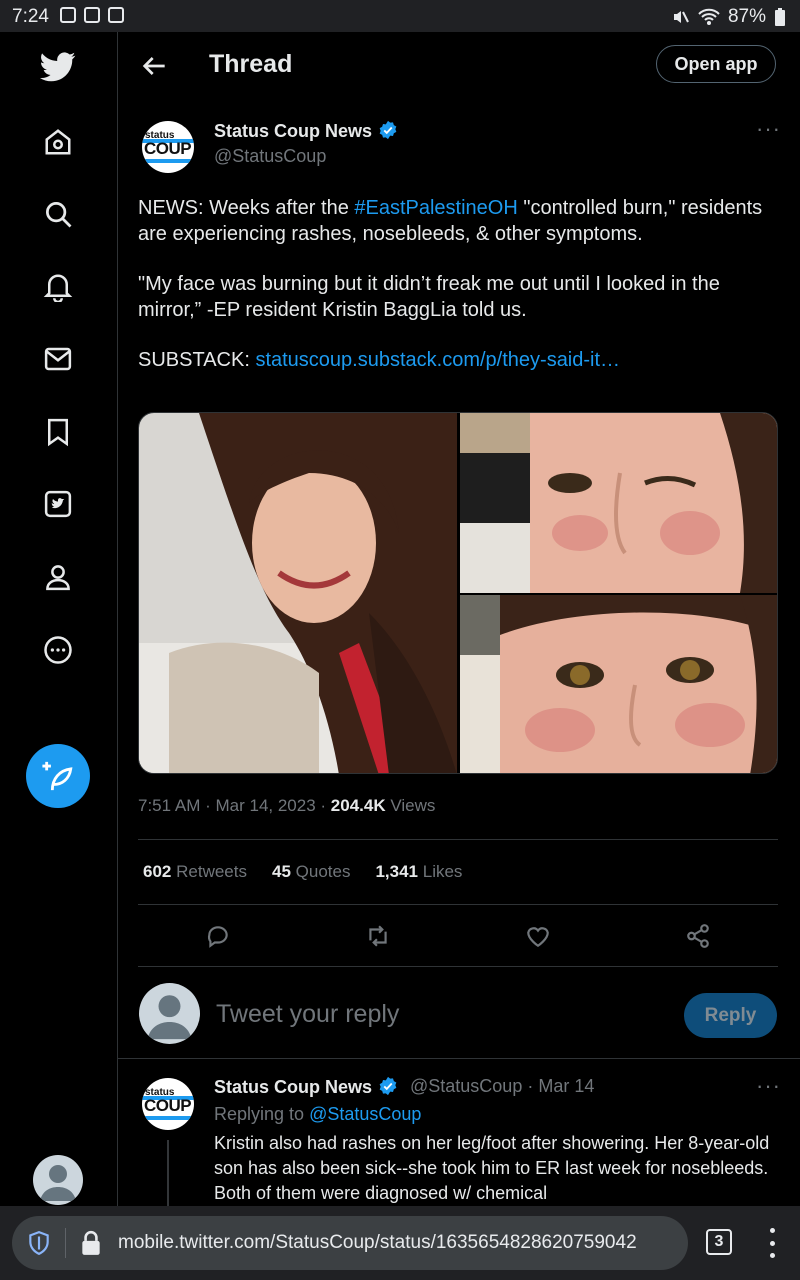 The image size is (800, 1280). What do you see at coordinates (251, 64) in the screenshot?
I see `page-title: Thread` at bounding box center [251, 64].